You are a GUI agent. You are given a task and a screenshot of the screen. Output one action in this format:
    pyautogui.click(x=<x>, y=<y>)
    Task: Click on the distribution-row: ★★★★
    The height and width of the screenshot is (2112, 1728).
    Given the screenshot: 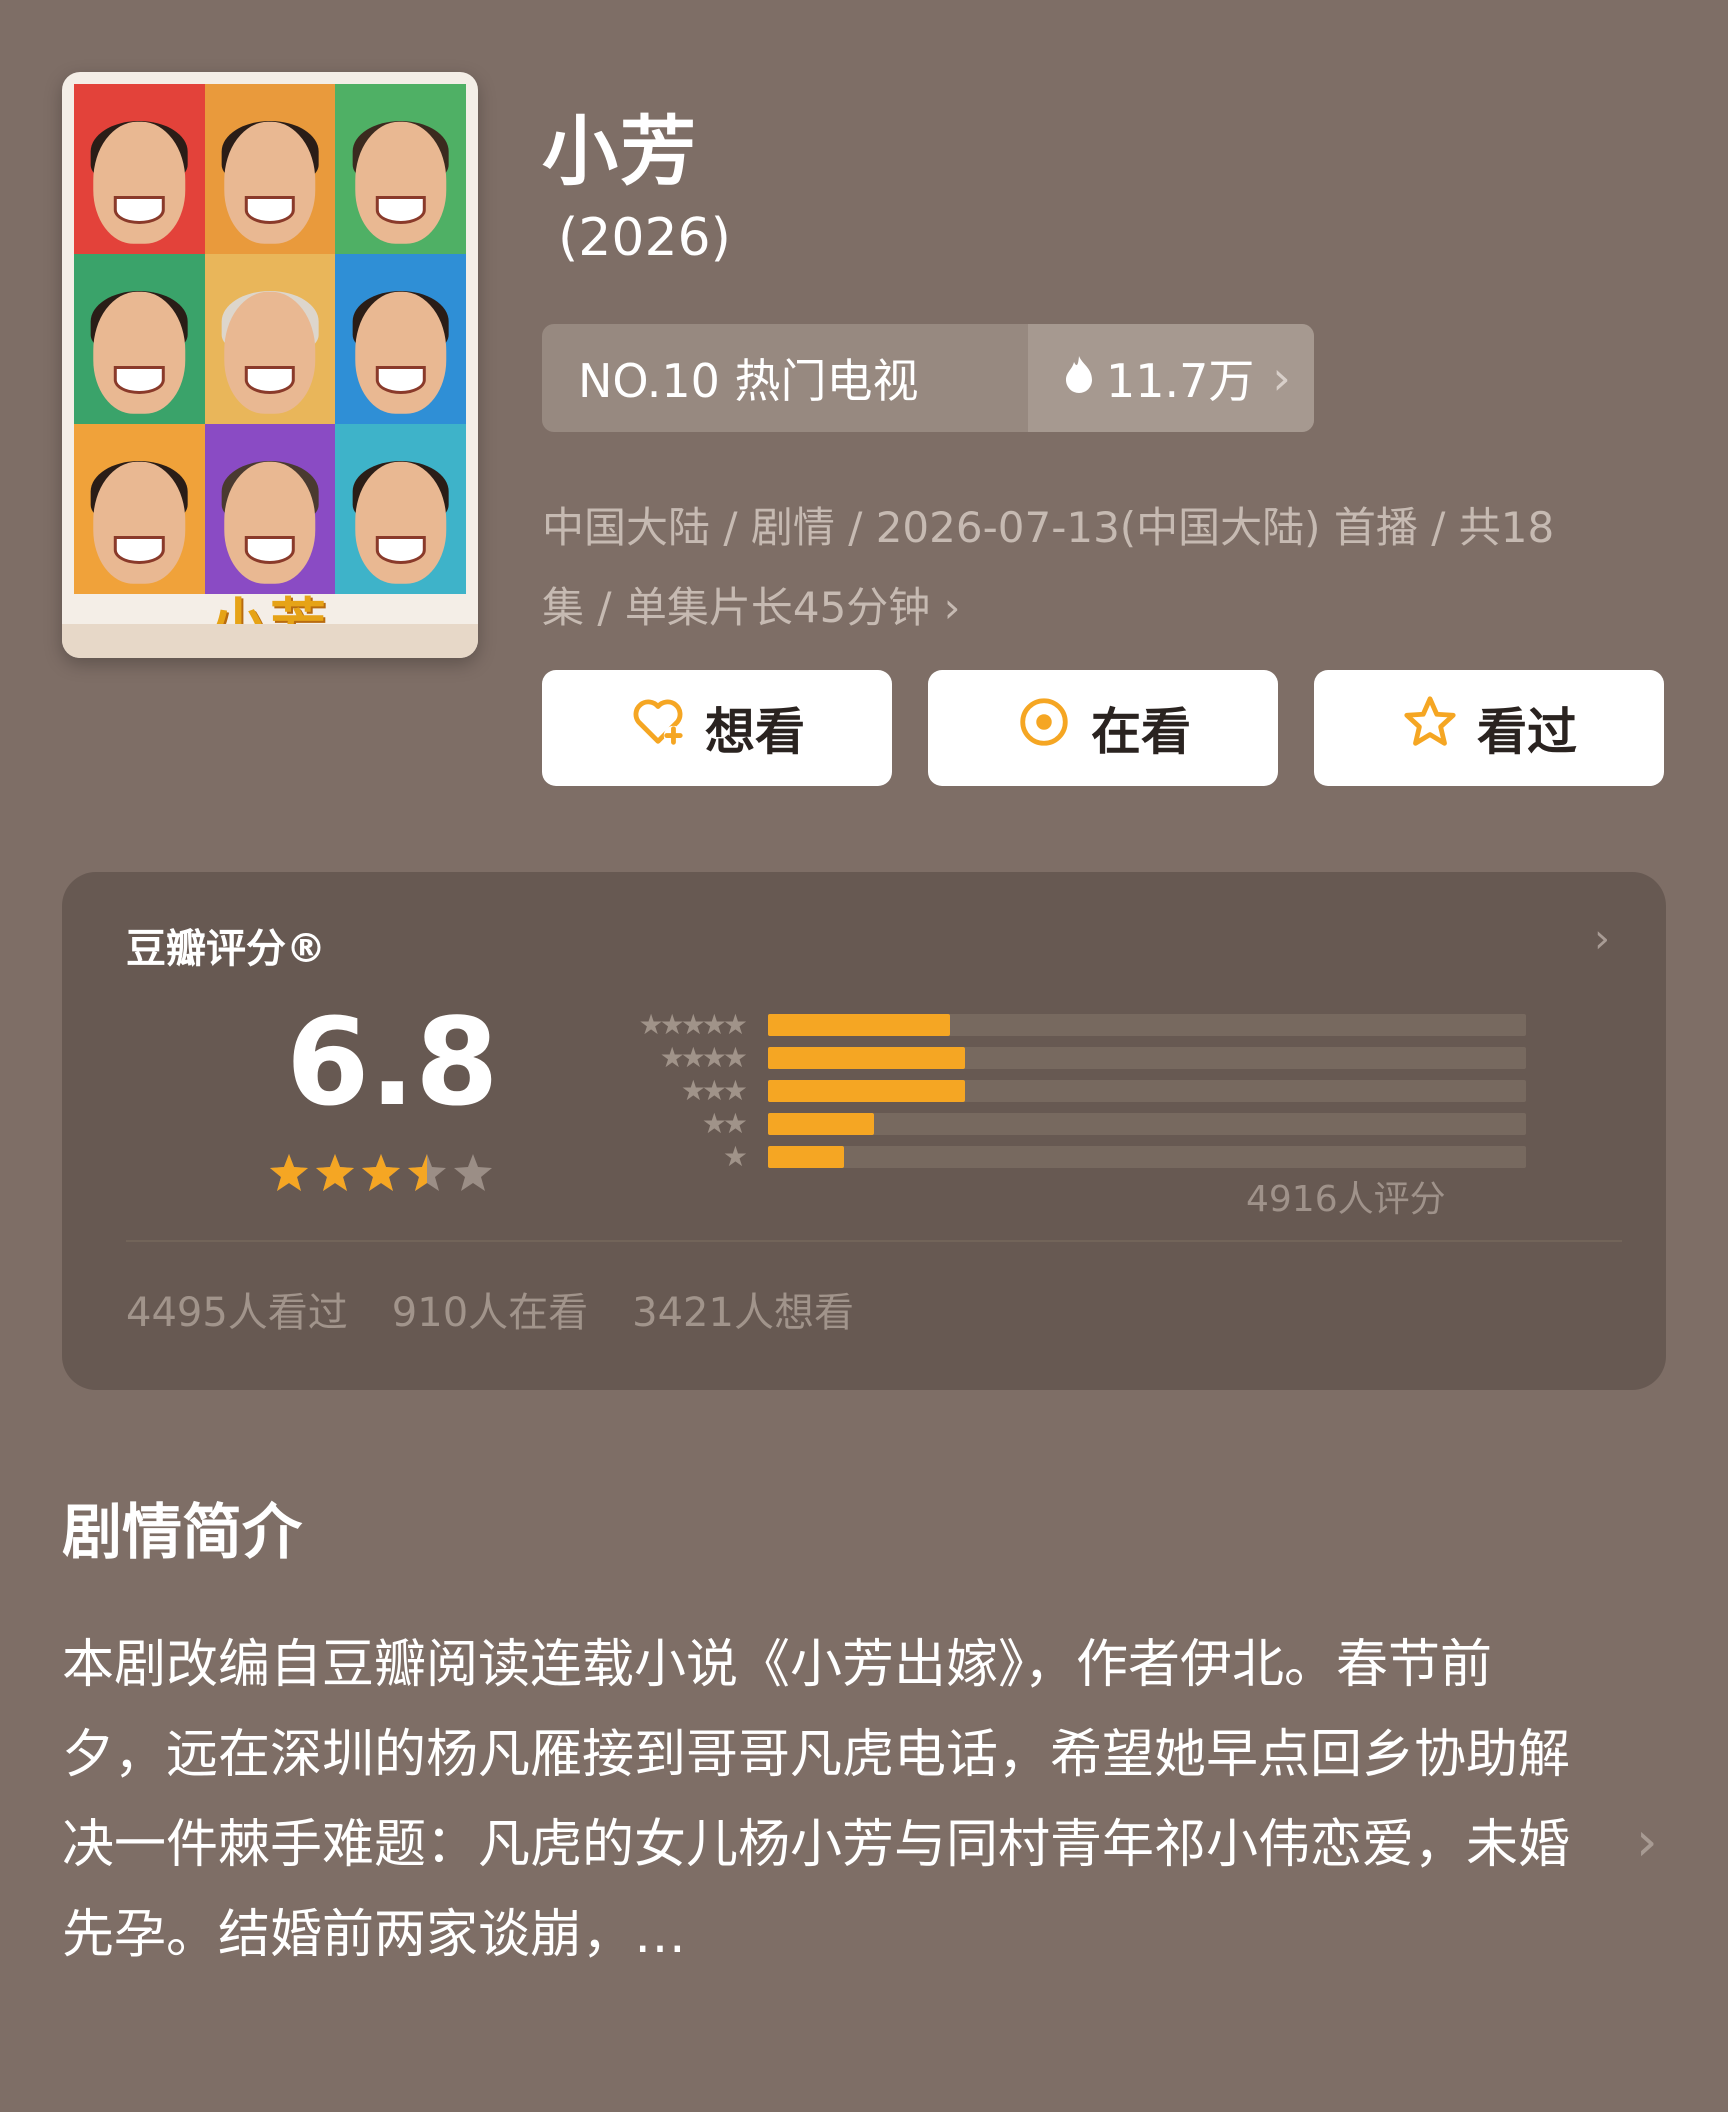 What is the action you would take?
    pyautogui.click(x=1032, y=1057)
    